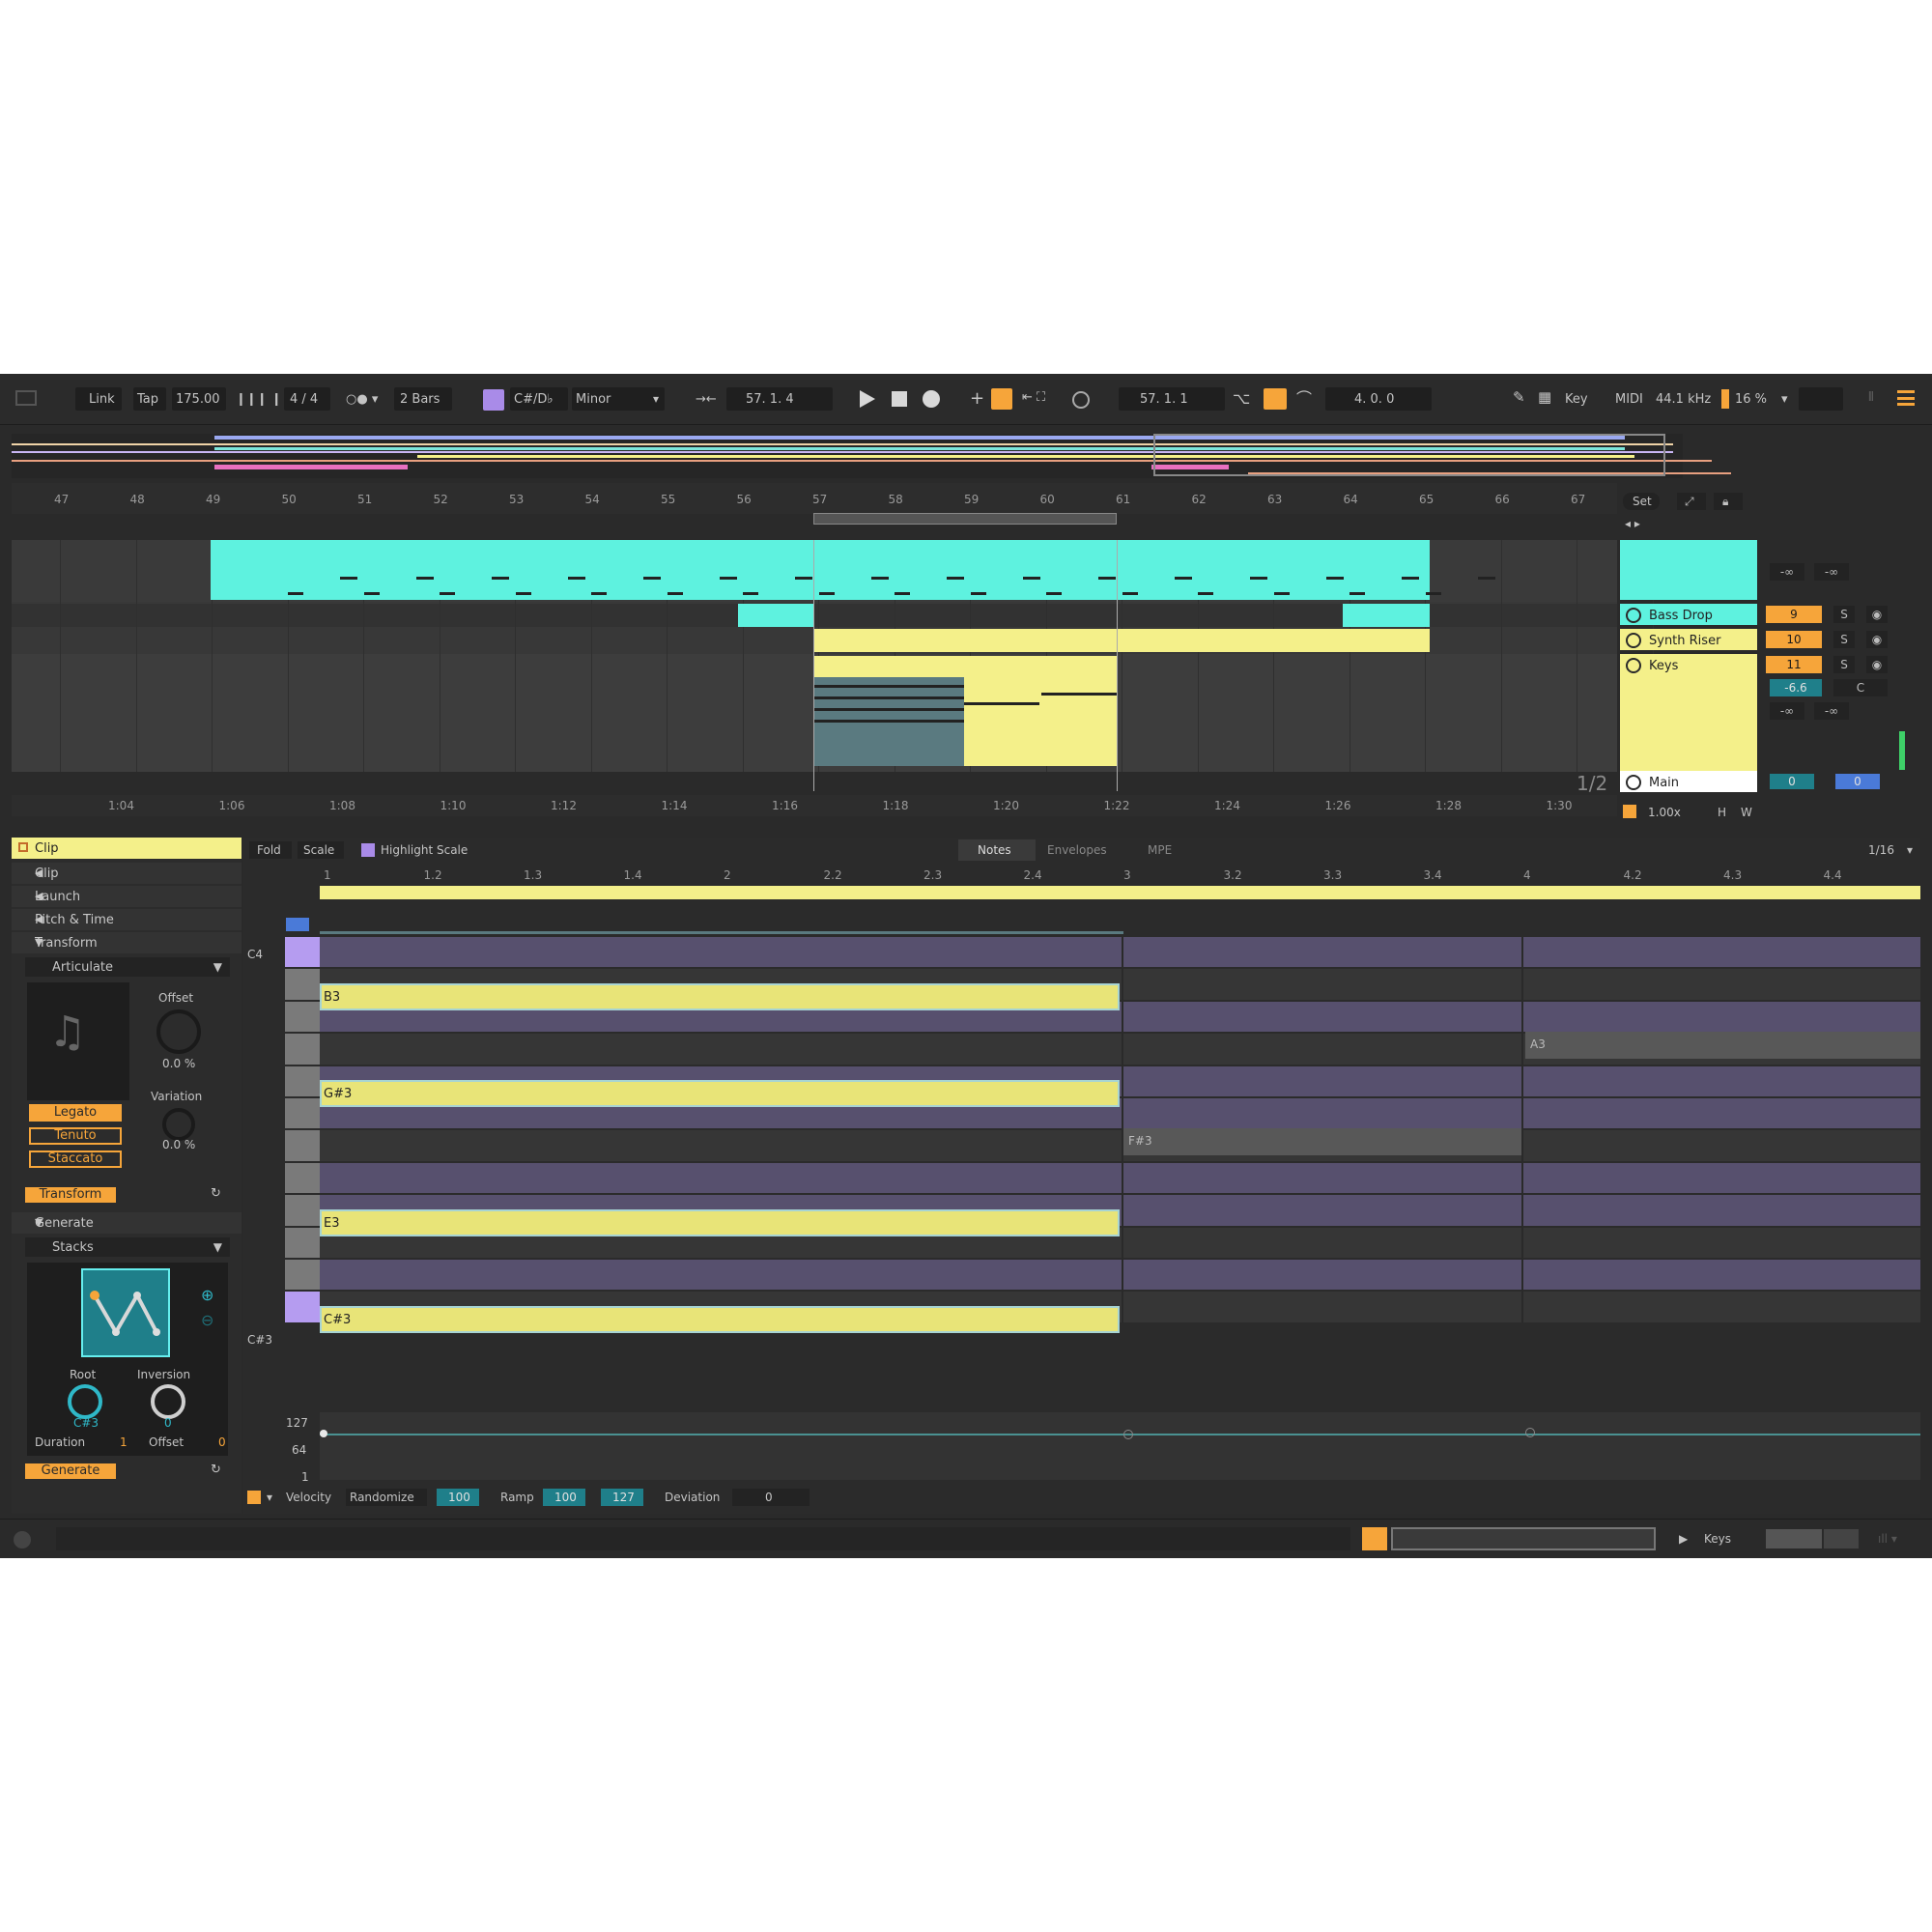 The height and width of the screenshot is (1932, 1932). I want to click on top-track-header, so click(1688, 570).